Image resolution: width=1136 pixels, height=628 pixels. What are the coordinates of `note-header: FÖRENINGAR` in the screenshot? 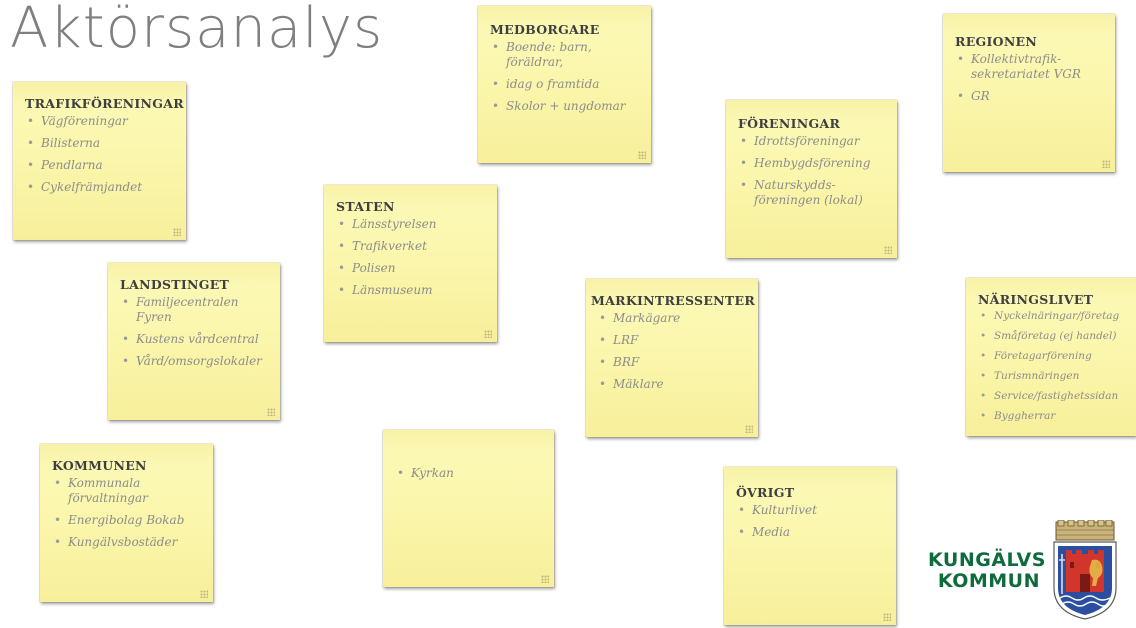 It's located at (789, 123).